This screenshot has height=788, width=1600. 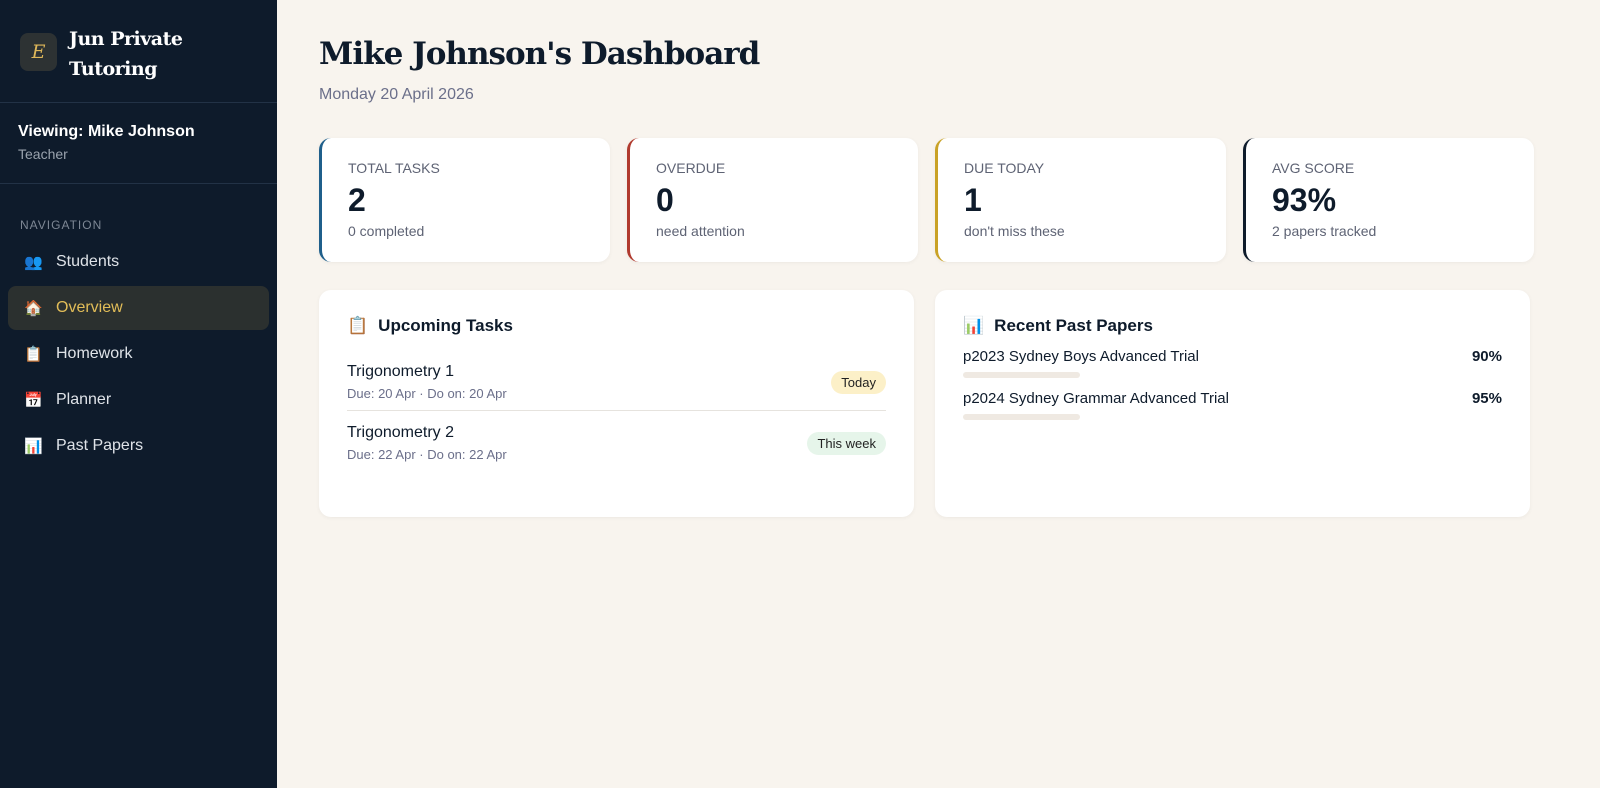 What do you see at coordinates (691, 168) in the screenshot?
I see `stat-label: Overdue` at bounding box center [691, 168].